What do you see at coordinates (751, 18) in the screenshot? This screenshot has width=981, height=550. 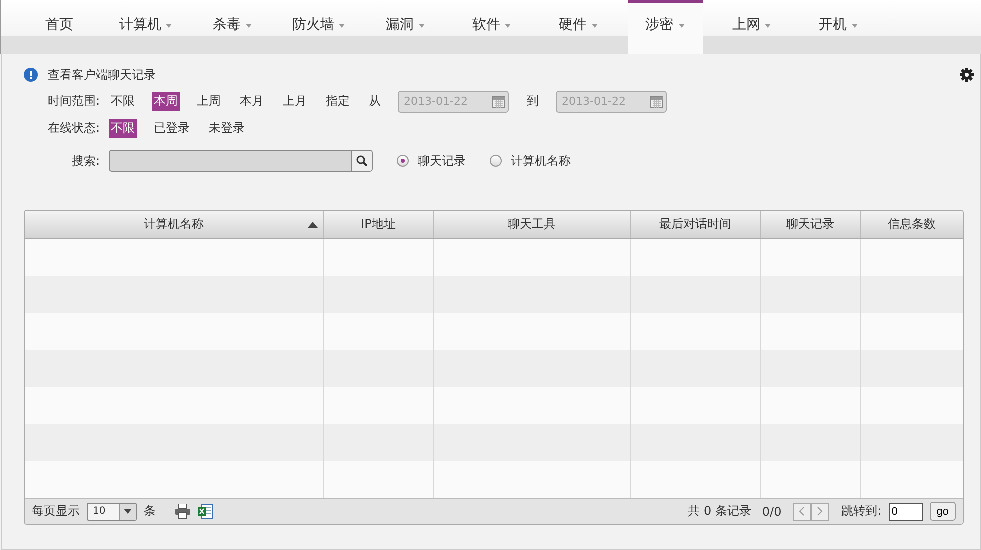 I see `nav-tab: 上网` at bounding box center [751, 18].